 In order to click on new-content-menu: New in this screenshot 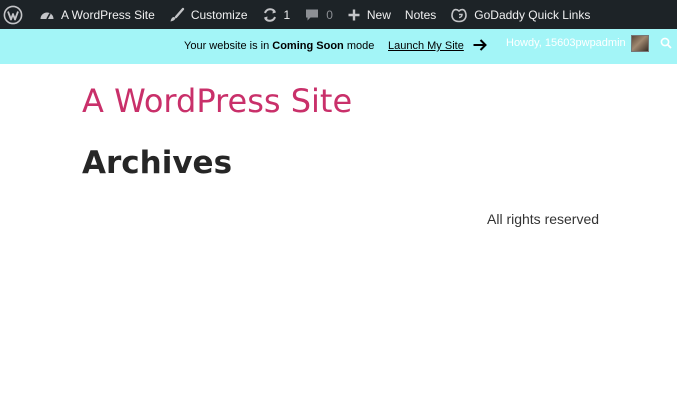, I will do `click(369, 14)`.